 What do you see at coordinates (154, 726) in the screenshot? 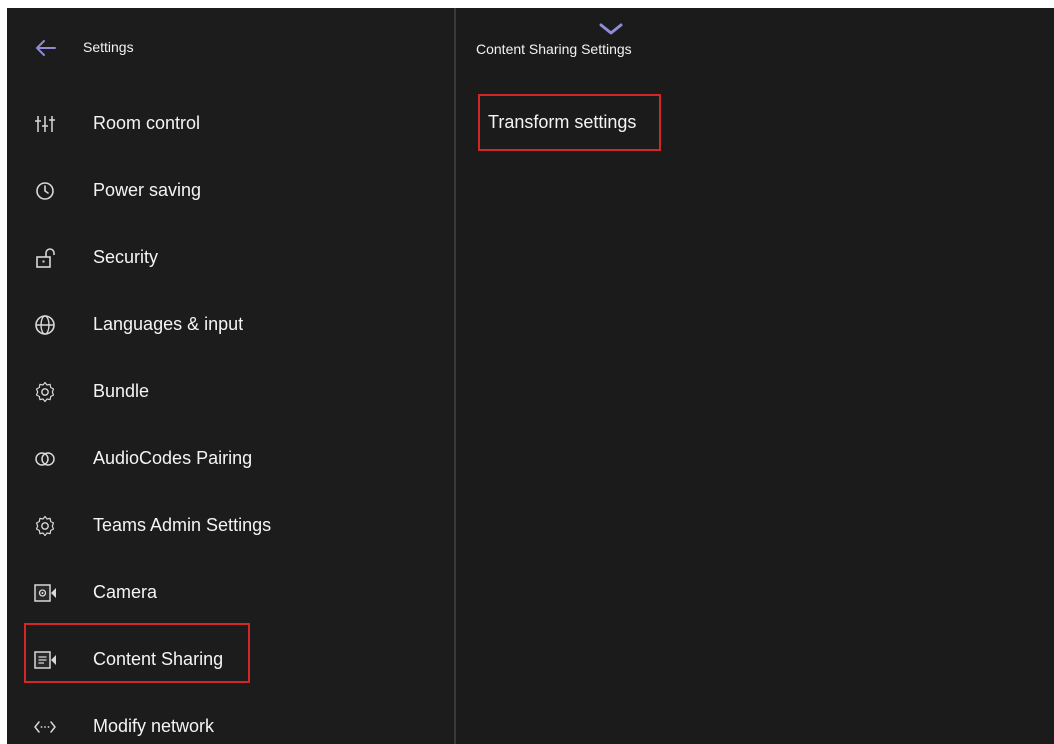
I see `sidebar-item-label: Modify network` at bounding box center [154, 726].